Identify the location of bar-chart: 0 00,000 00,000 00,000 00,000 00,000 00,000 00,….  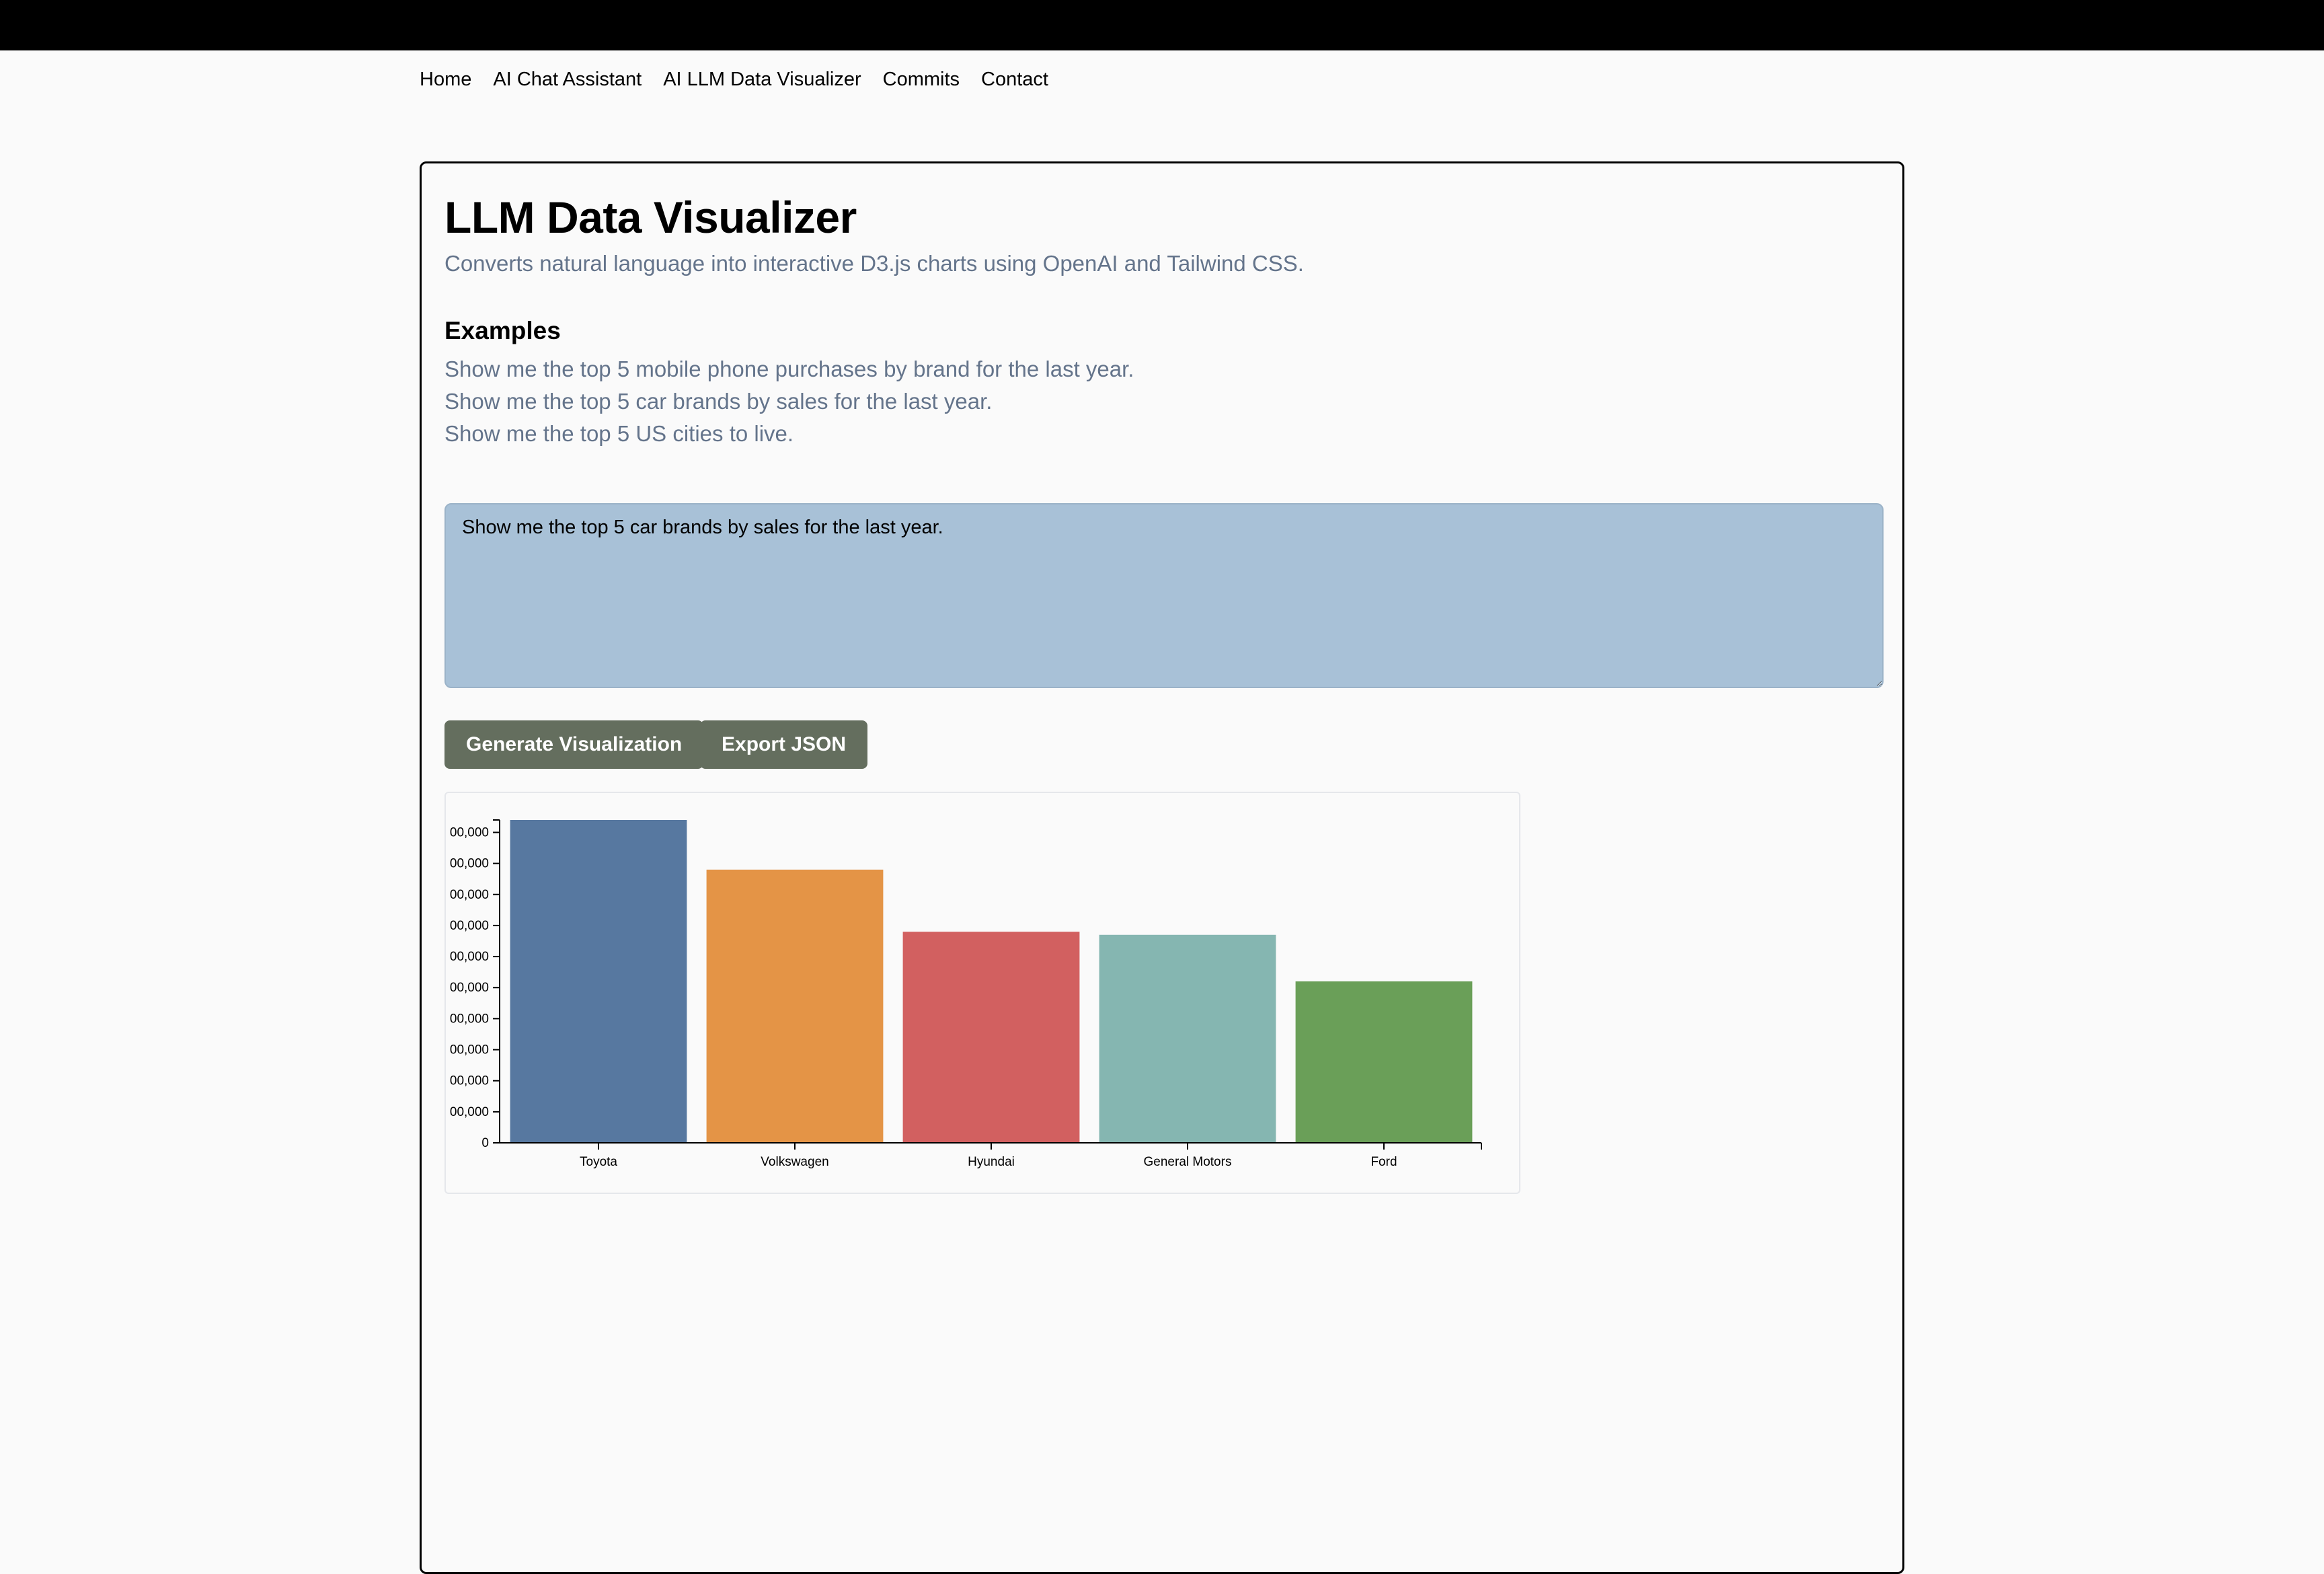
(966, 994).